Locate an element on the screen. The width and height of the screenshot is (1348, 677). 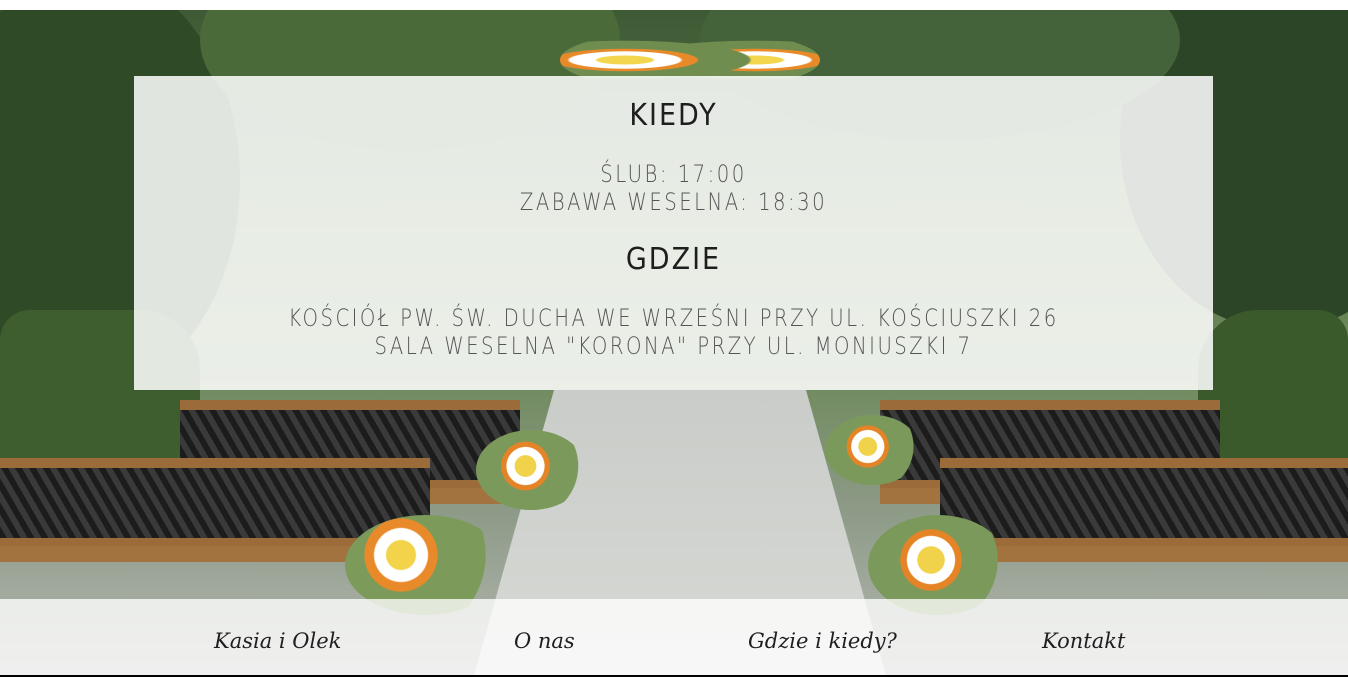
when-heading: KIEDY is located at coordinates (673, 115).